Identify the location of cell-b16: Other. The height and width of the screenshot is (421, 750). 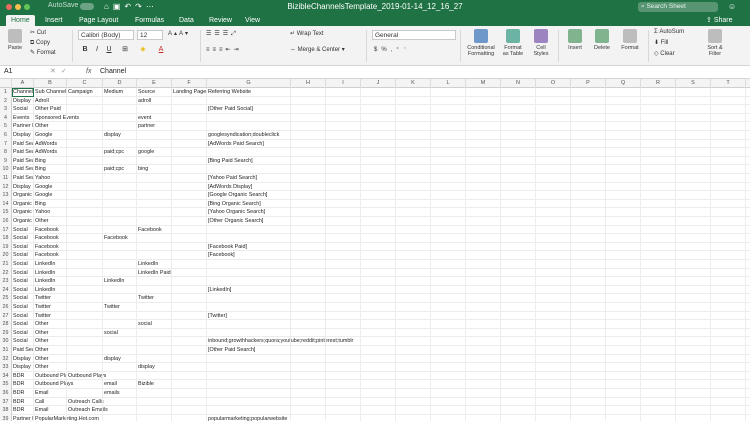
(50, 221).